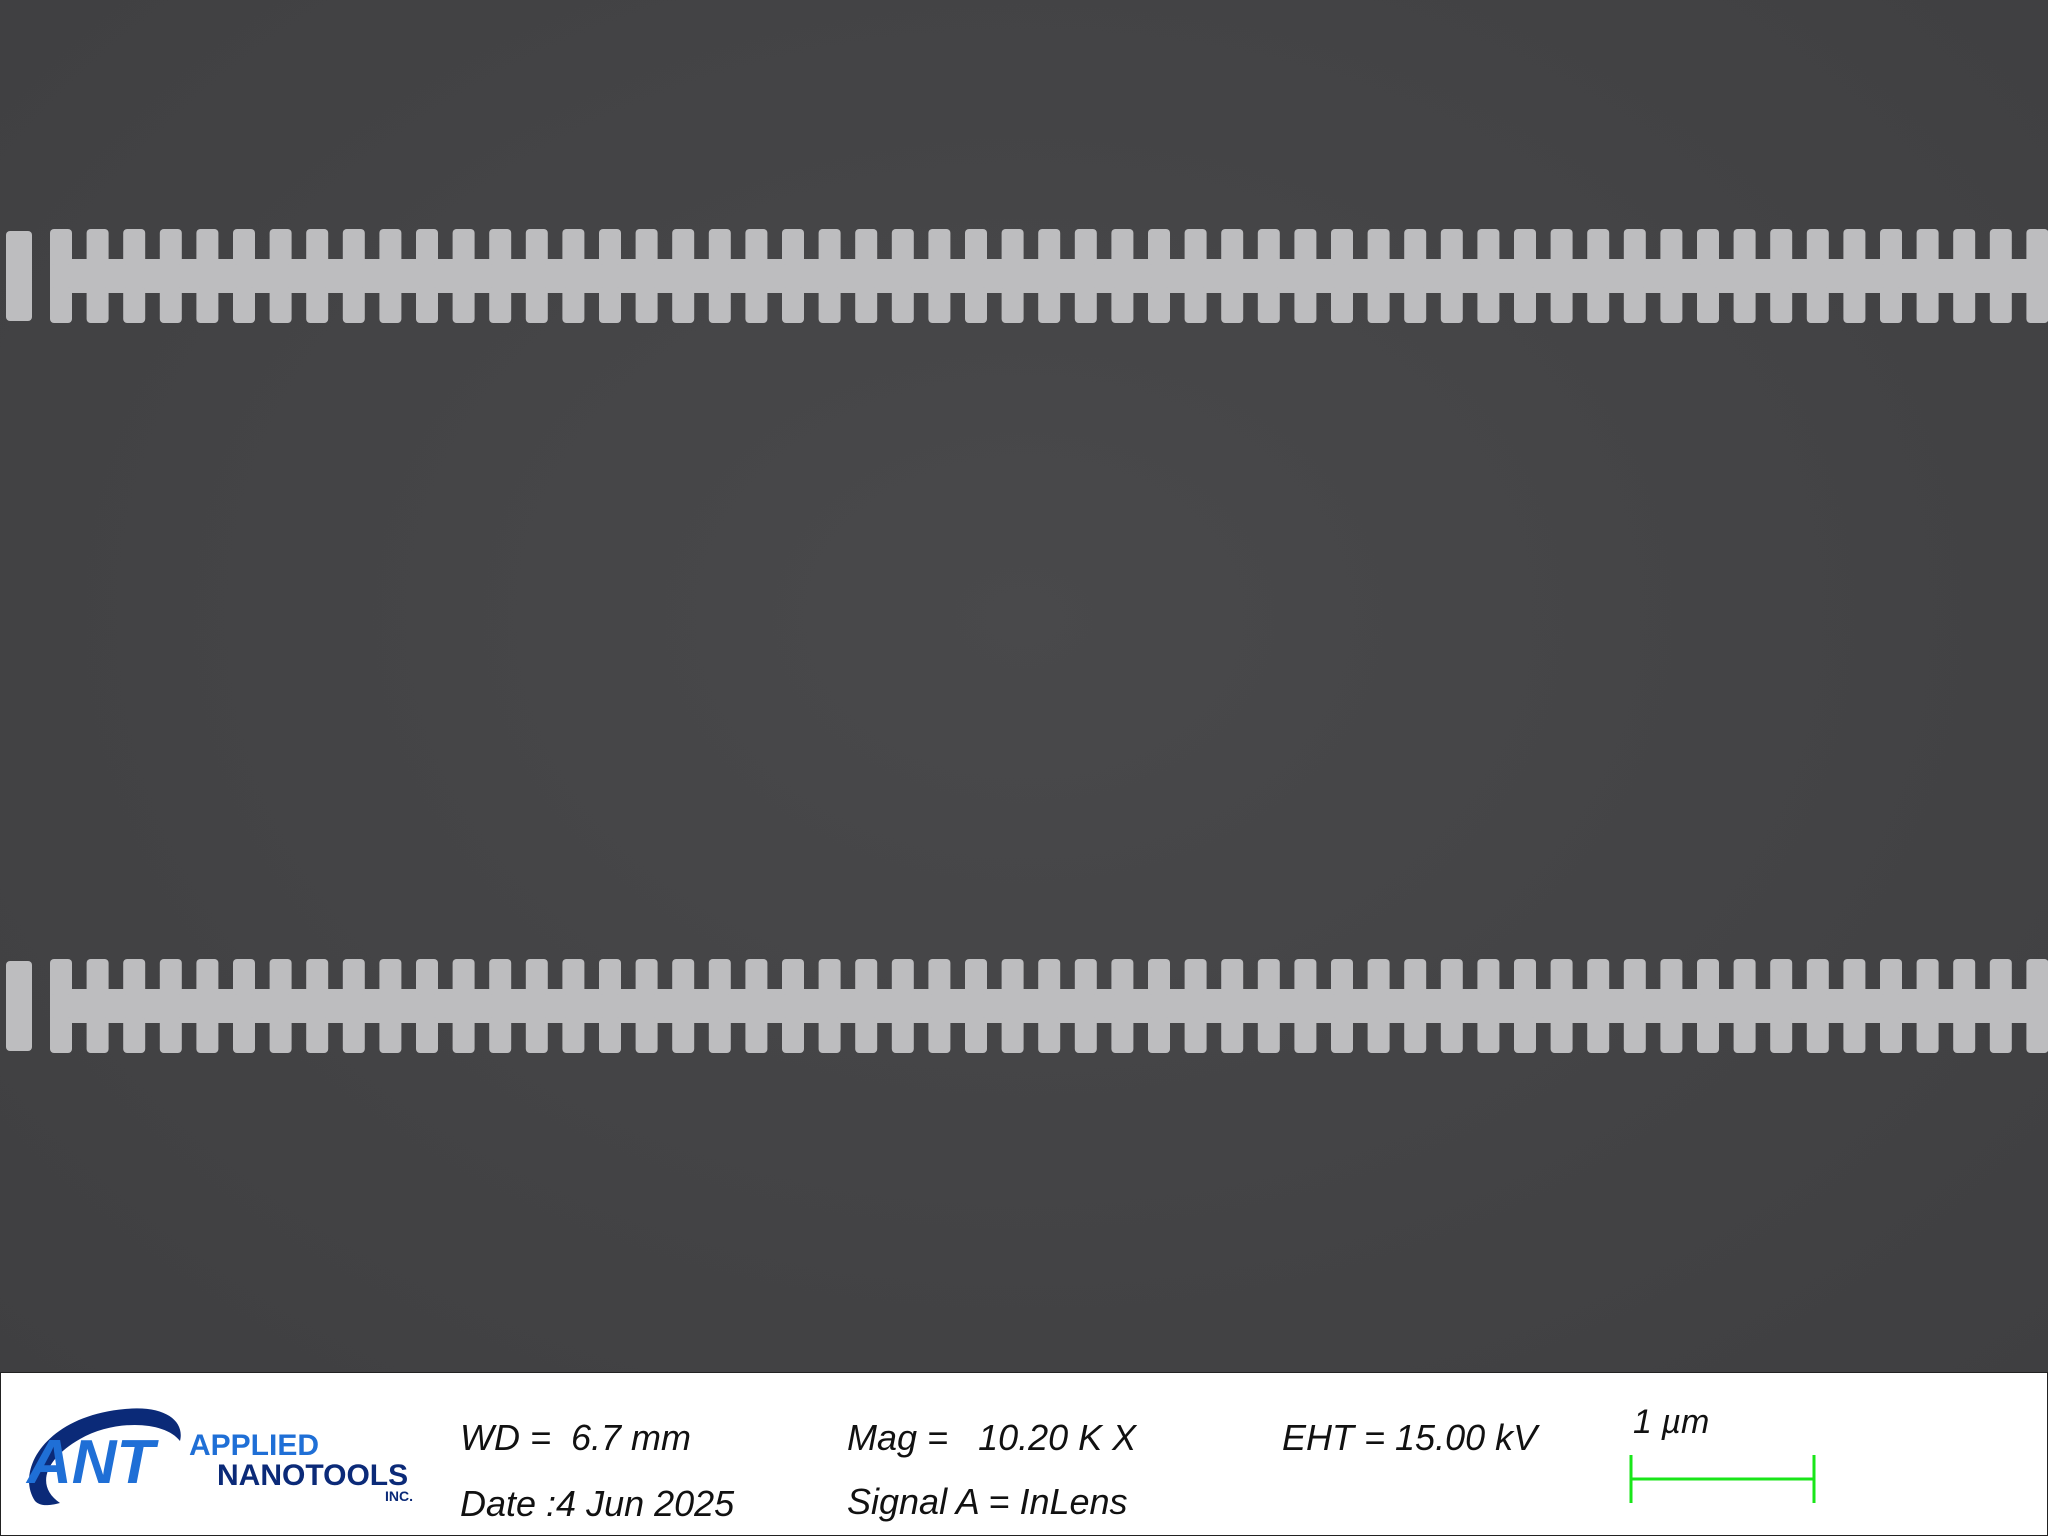 The width and height of the screenshot is (2048, 1536). I want to click on working-distance: WD = 6.7 mm, so click(576, 1437).